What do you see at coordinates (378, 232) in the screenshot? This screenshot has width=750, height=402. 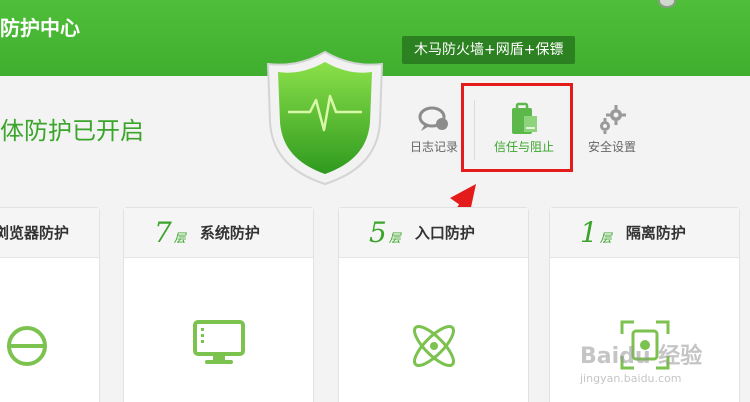 I see `layer-count: 5` at bounding box center [378, 232].